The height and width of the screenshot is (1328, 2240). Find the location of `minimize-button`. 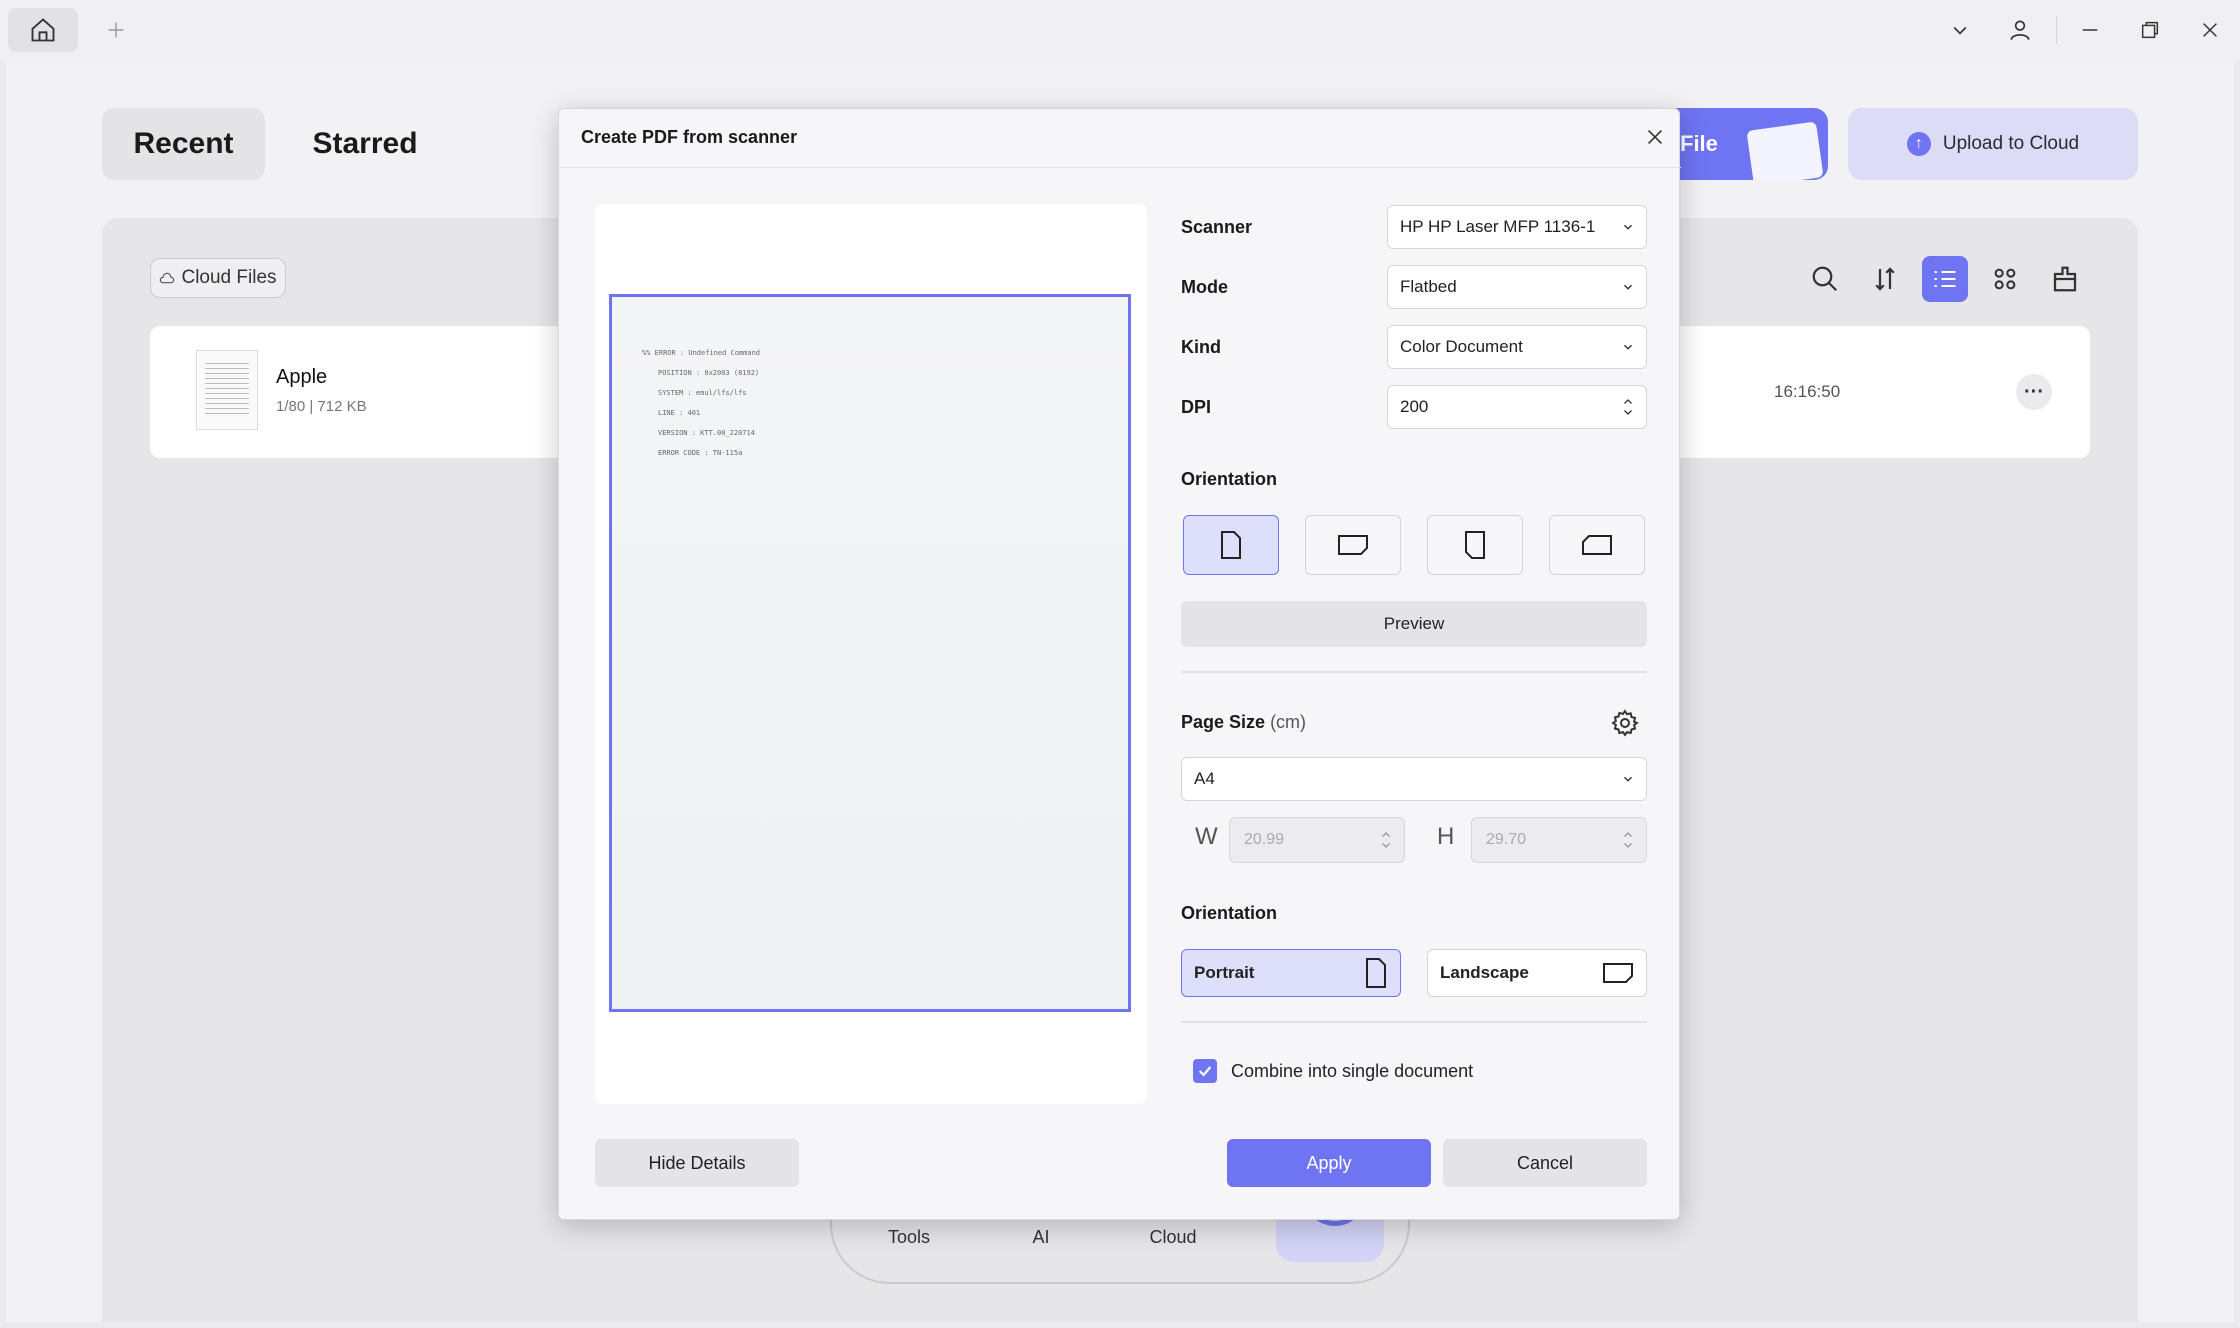

minimize-button is located at coordinates (2090, 30).